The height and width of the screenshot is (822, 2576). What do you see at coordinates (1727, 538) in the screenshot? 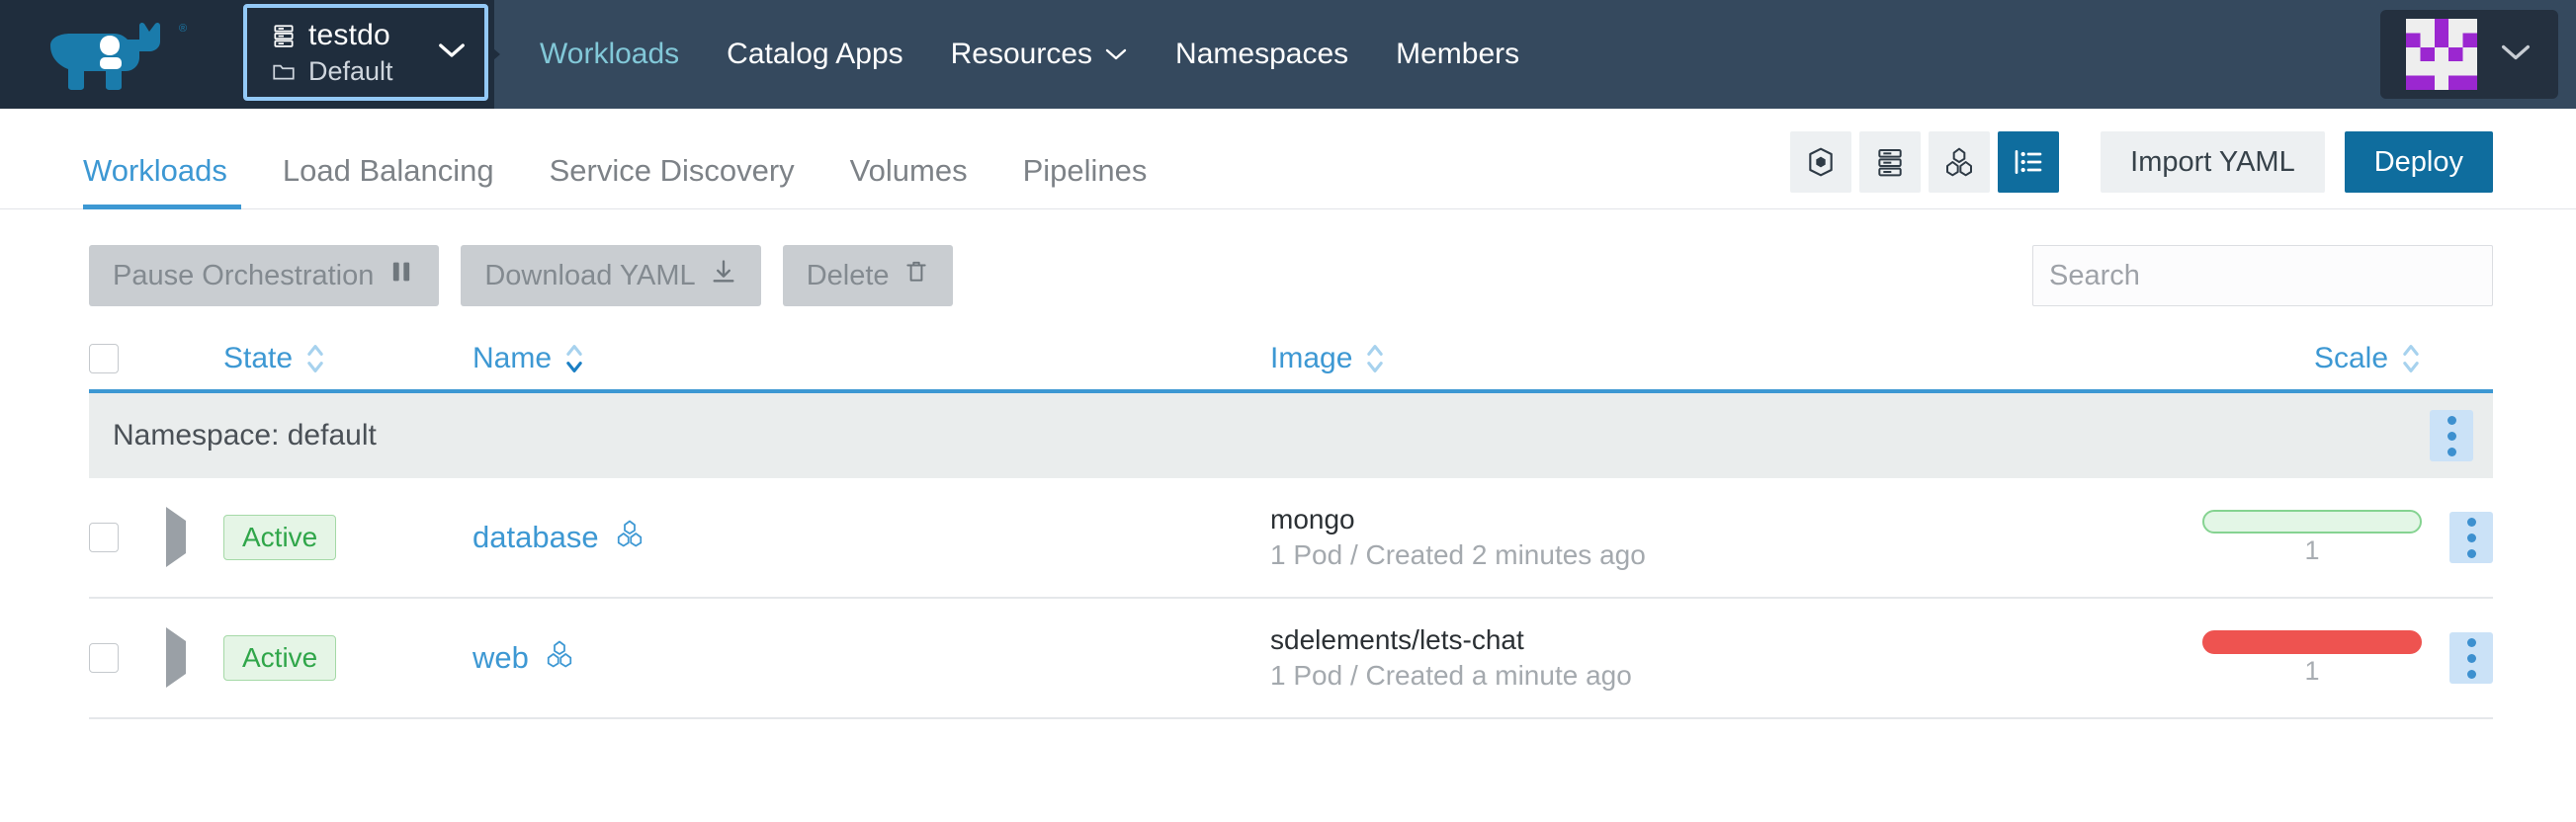
I see `row-image-cell: mongo 1 Pod / Created 2 minutes ago` at bounding box center [1727, 538].